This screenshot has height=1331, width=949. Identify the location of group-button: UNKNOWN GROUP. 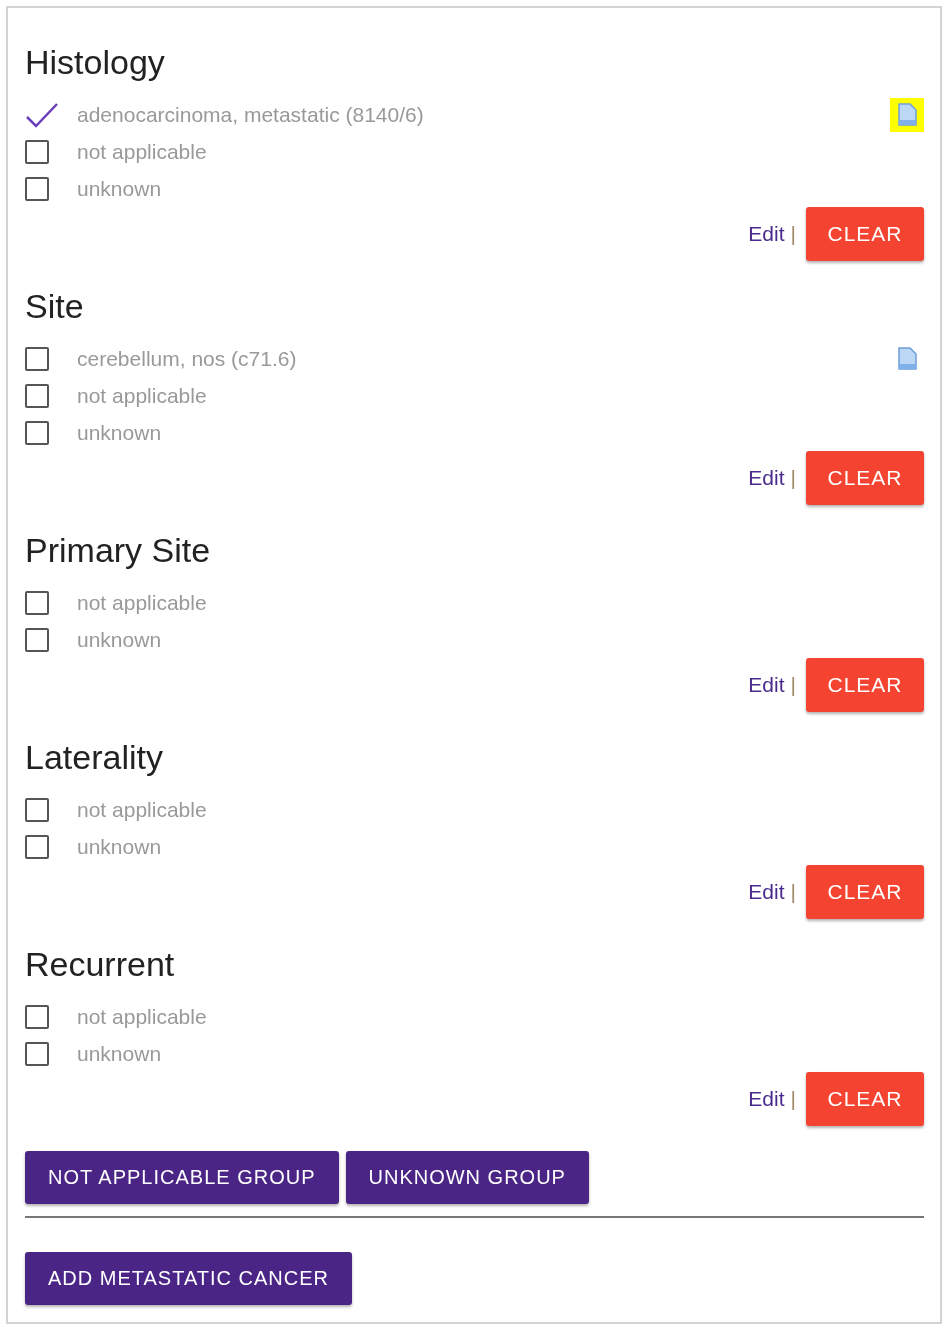
(467, 1177).